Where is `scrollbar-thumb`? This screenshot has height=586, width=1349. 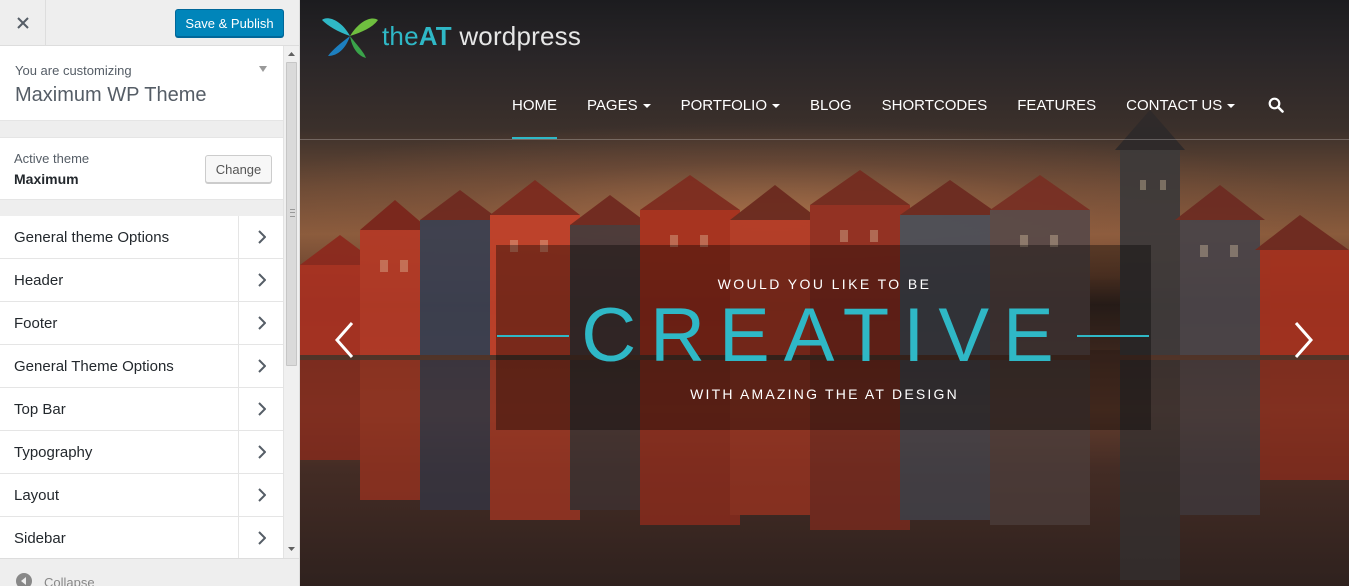
scrollbar-thumb is located at coordinates (291, 214).